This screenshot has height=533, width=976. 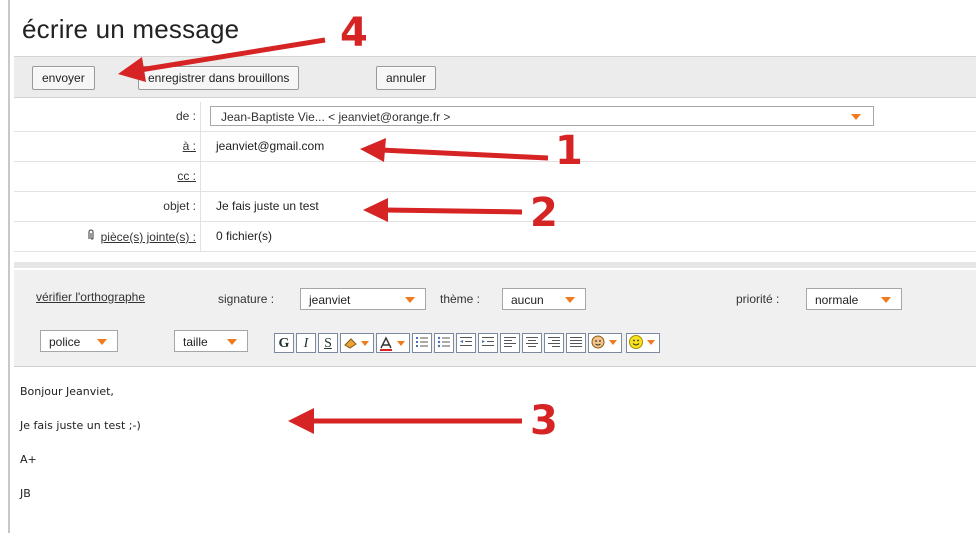 I want to click on annotation-number-2: 2, so click(x=544, y=213).